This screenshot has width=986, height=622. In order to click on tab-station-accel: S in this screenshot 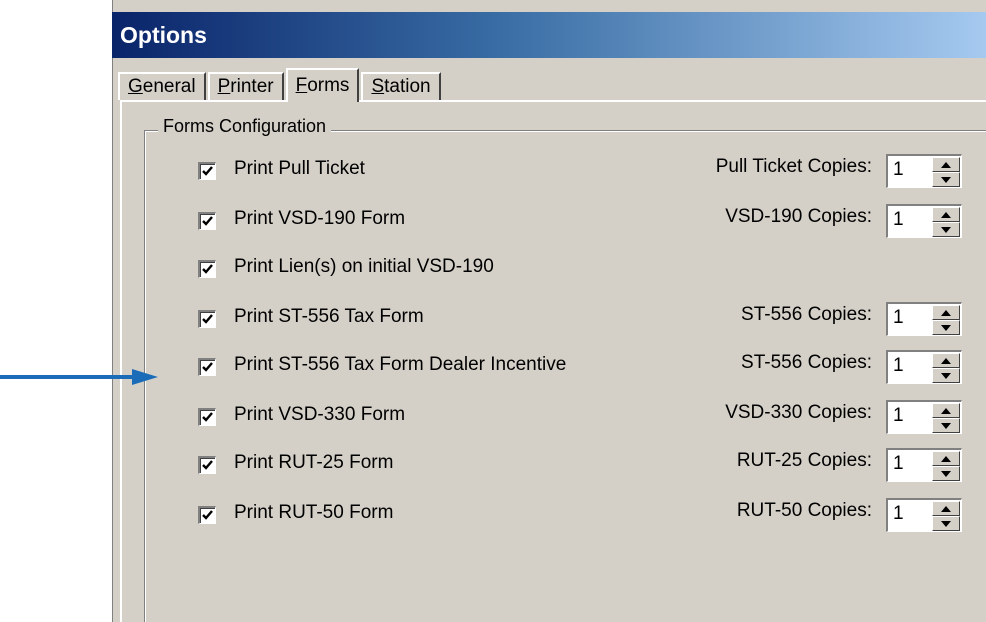, I will do `click(378, 86)`.